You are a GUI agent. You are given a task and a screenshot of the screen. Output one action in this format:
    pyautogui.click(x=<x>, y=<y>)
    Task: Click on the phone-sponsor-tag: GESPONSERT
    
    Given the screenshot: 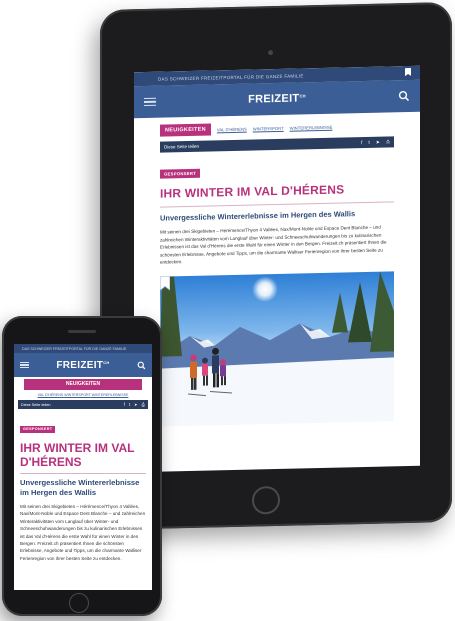 What is the action you would take?
    pyautogui.click(x=38, y=429)
    